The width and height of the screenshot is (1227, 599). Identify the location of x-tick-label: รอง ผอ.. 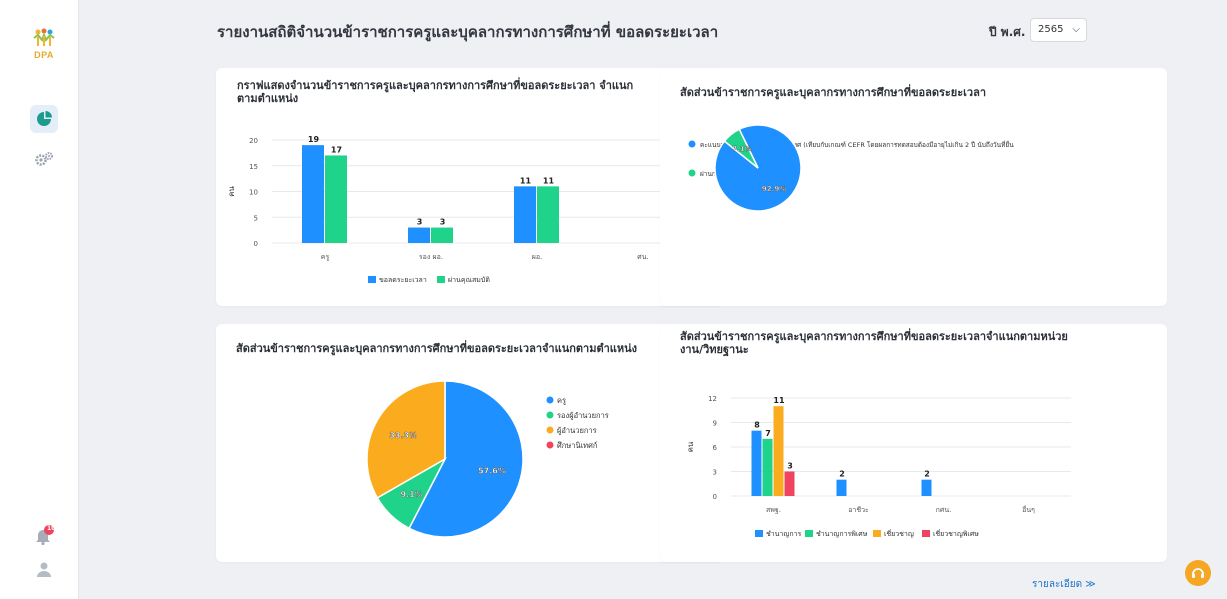
(431, 257).